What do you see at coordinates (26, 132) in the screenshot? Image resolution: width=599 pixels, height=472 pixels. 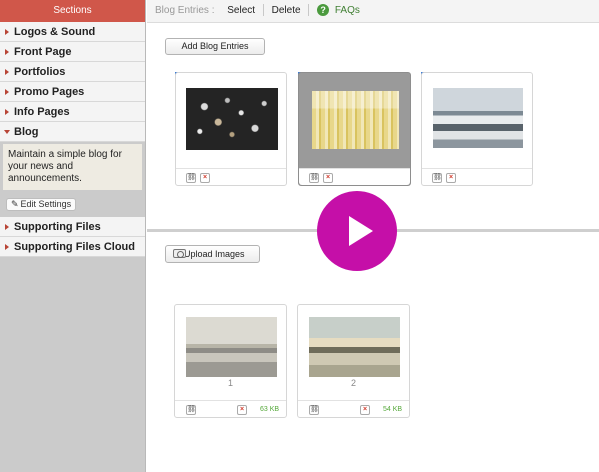 I see `sidebar-item-label: Blog` at bounding box center [26, 132].